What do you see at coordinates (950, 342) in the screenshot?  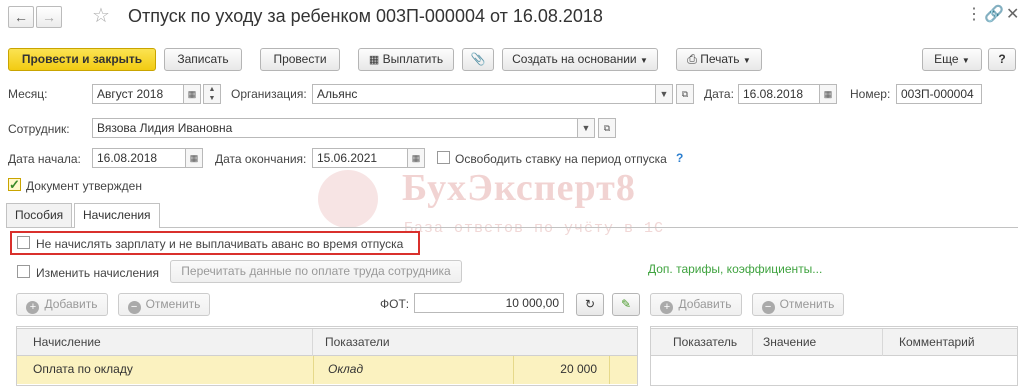 I see `col-comment: Комментарий` at bounding box center [950, 342].